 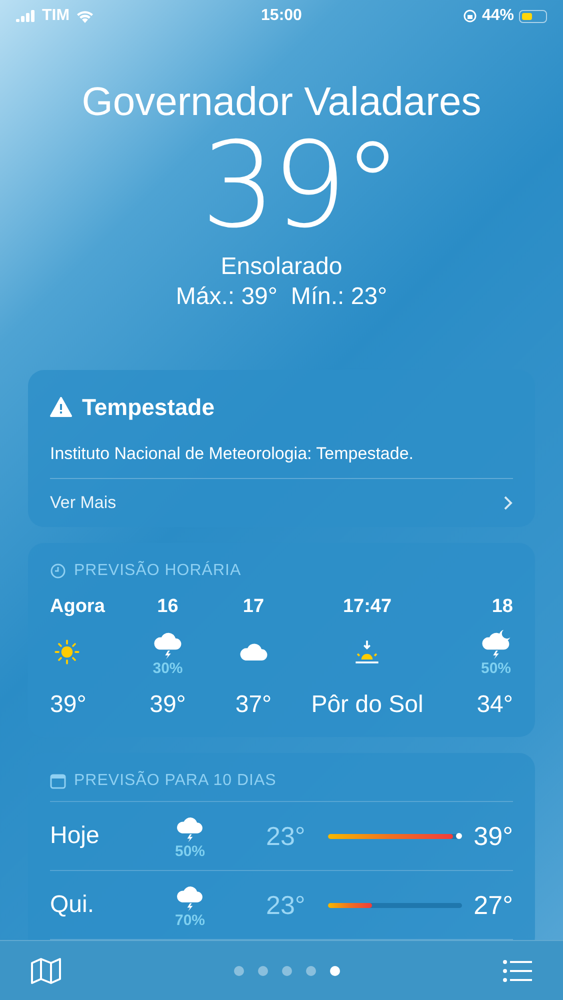 I want to click on thunderstorm-night-icon, so click(x=496, y=644).